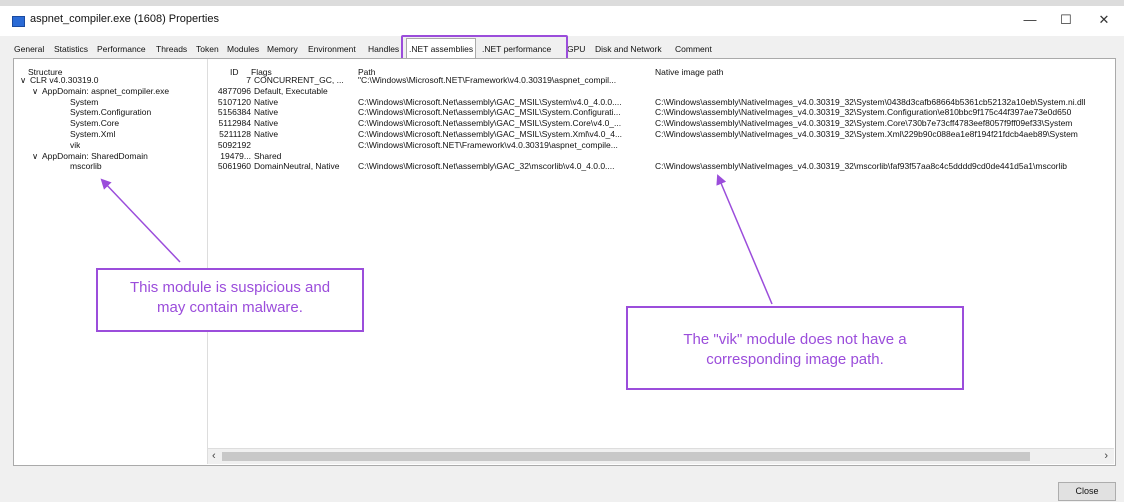 This screenshot has width=1124, height=502. Describe the element at coordinates (140, 220) in the screenshot. I see `arrow-to-vik` at that location.